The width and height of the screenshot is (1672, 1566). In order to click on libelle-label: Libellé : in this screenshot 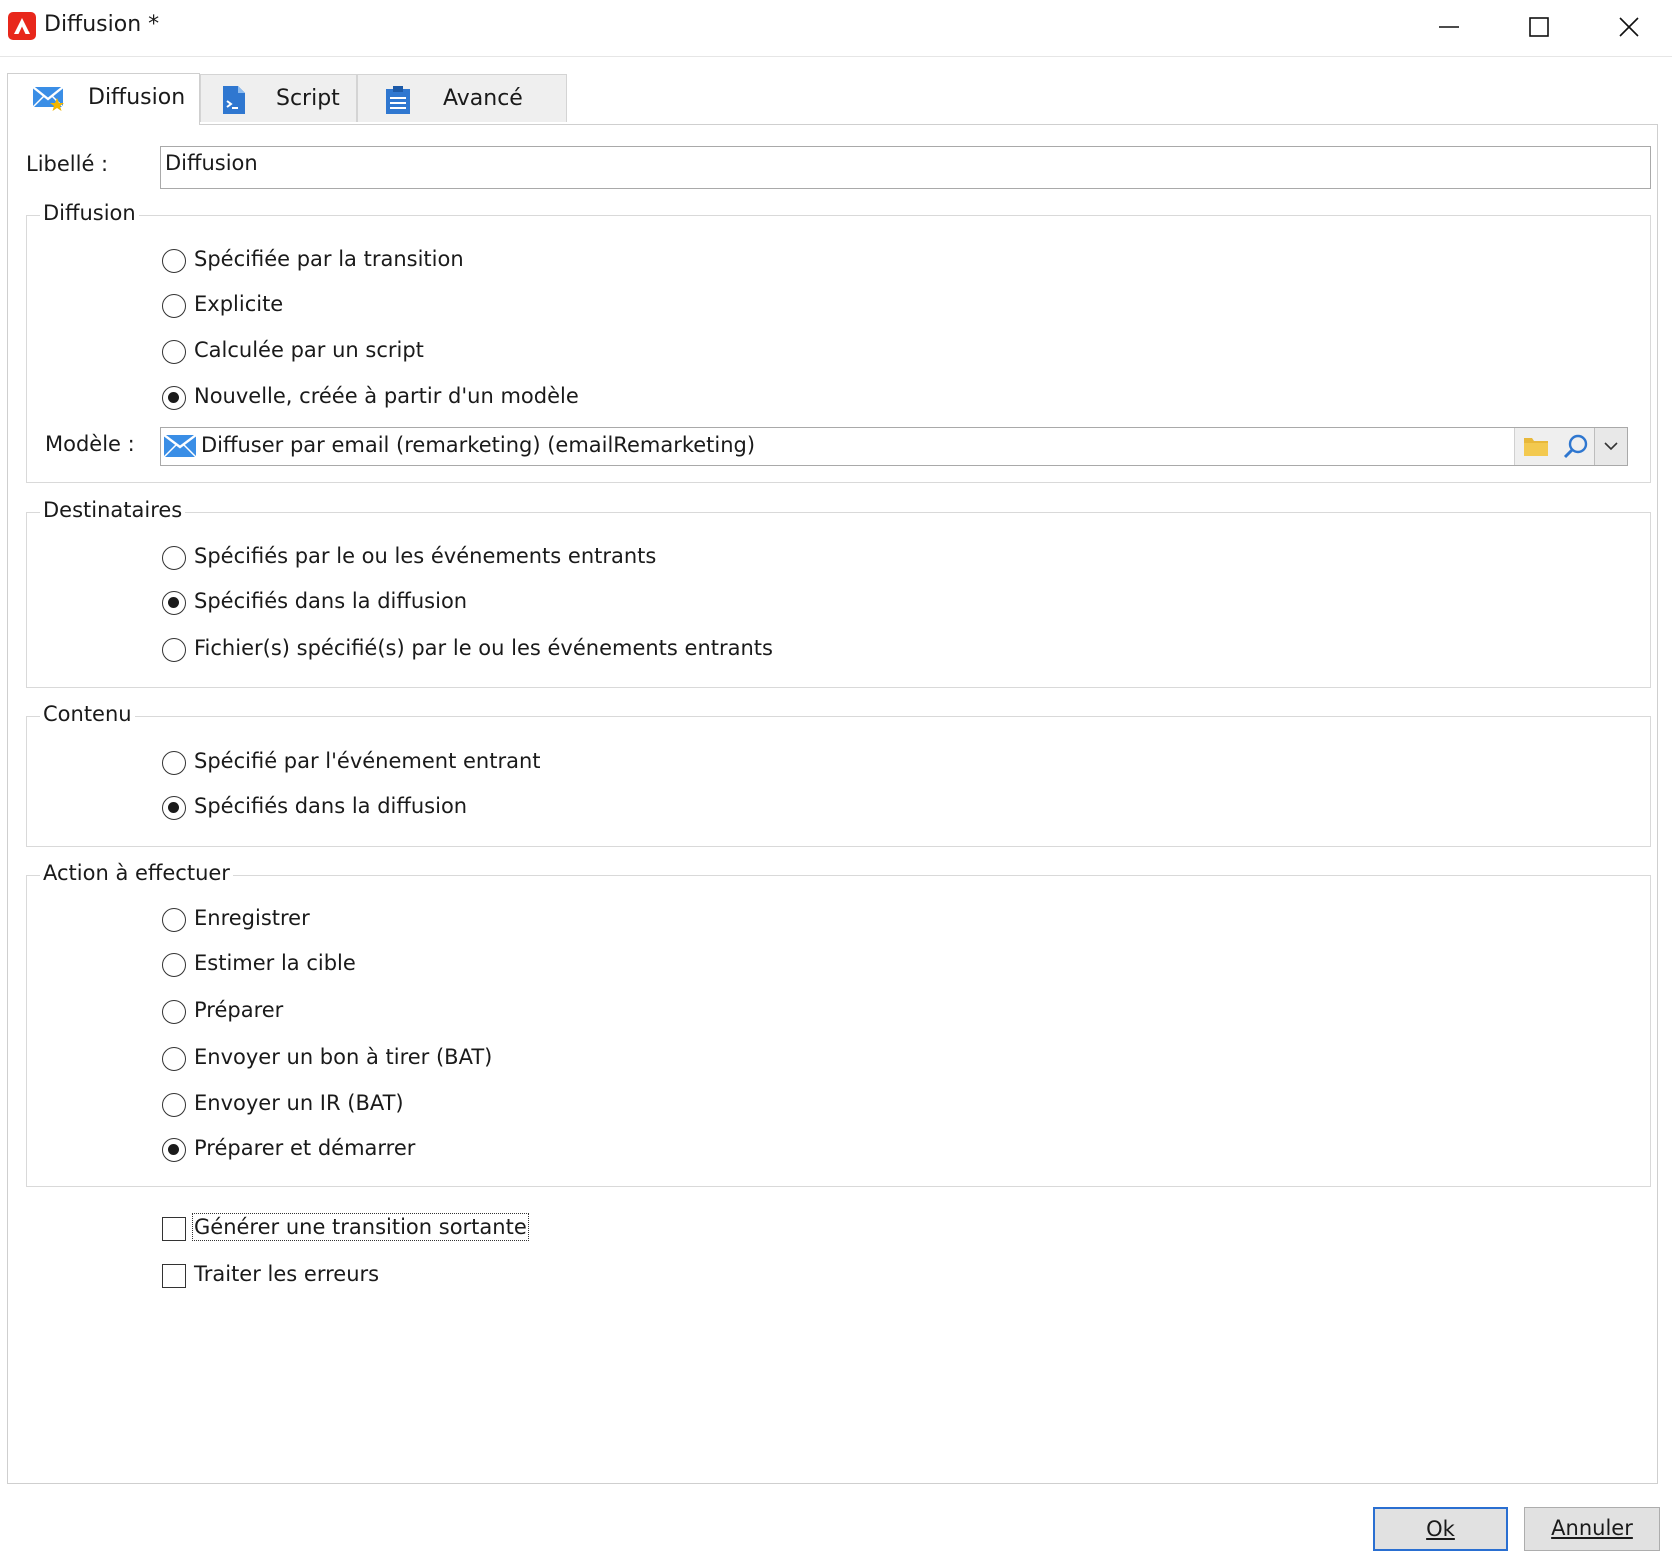, I will do `click(67, 164)`.